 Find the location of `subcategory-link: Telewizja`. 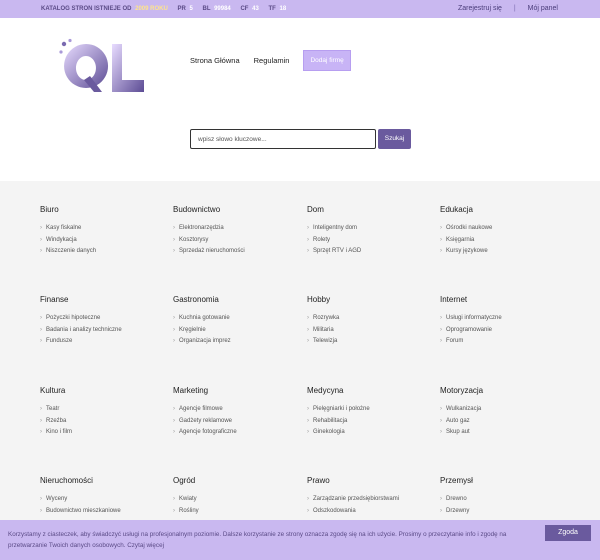

subcategory-link: Telewizja is located at coordinates (372, 342).